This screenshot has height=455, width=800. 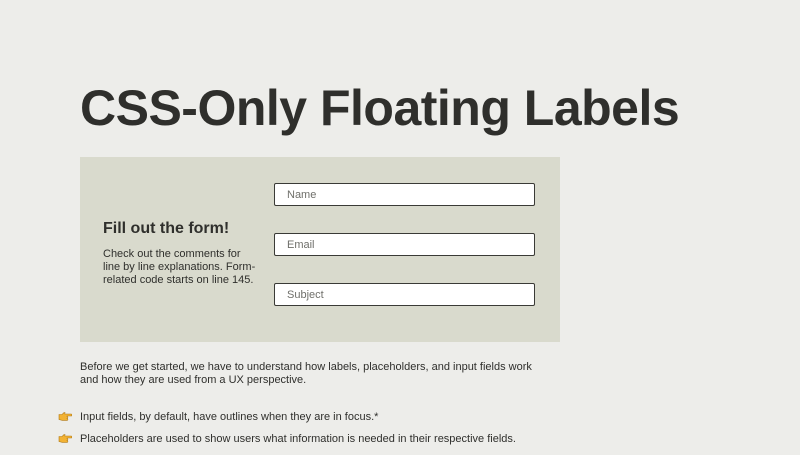 I want to click on page-title: CSS-Only Floating Labels, so click(x=380, y=108).